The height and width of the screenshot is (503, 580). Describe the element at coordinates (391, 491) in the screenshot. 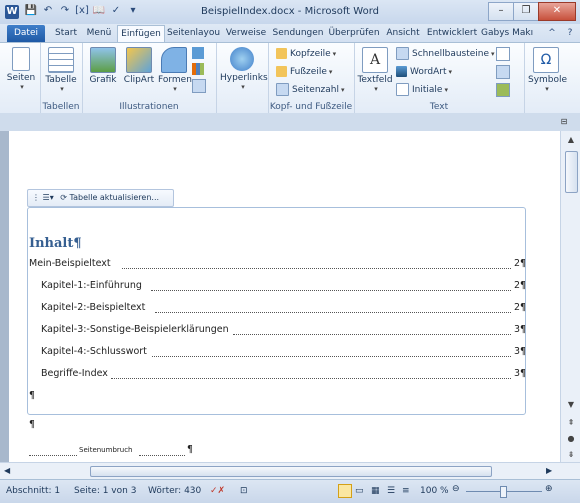

I see `outline-view-icon: ☰` at that location.